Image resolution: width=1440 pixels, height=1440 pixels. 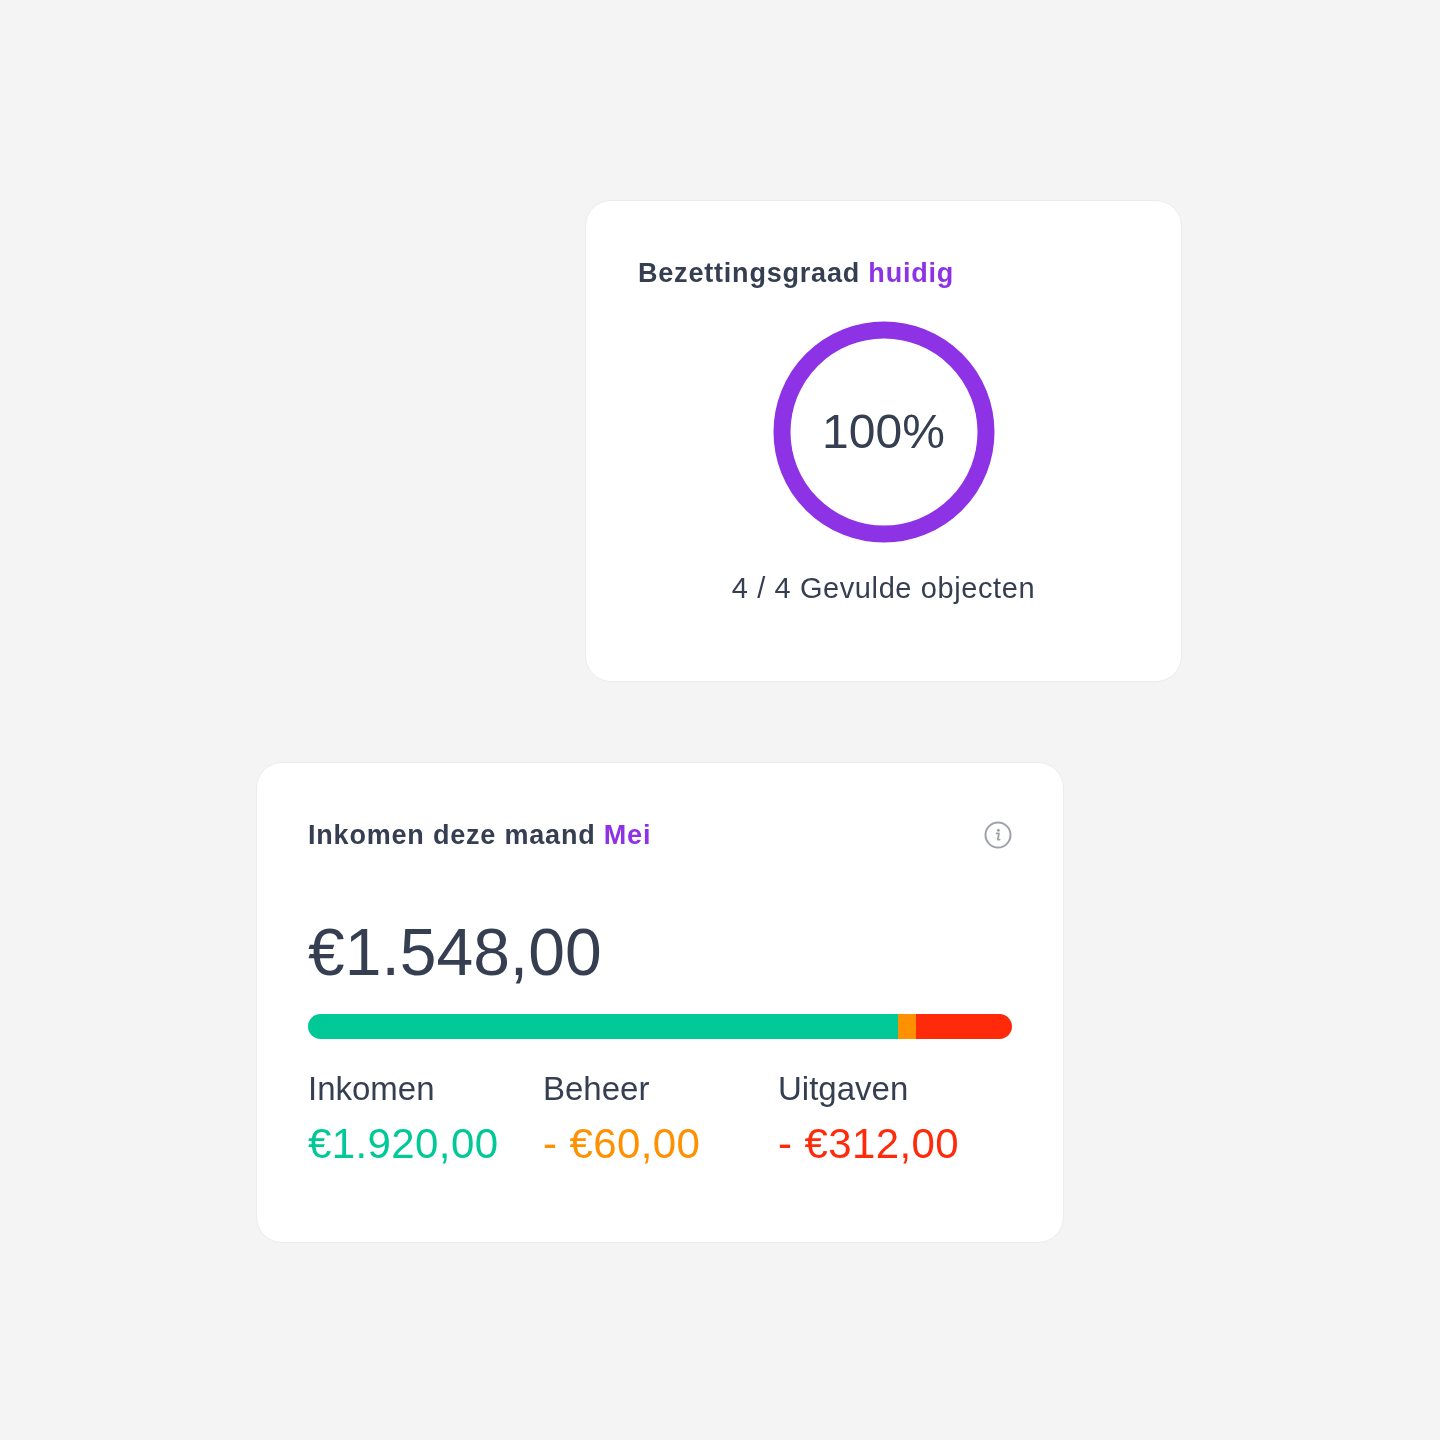 I want to click on total-amount: €1.548,00, so click(x=455, y=952).